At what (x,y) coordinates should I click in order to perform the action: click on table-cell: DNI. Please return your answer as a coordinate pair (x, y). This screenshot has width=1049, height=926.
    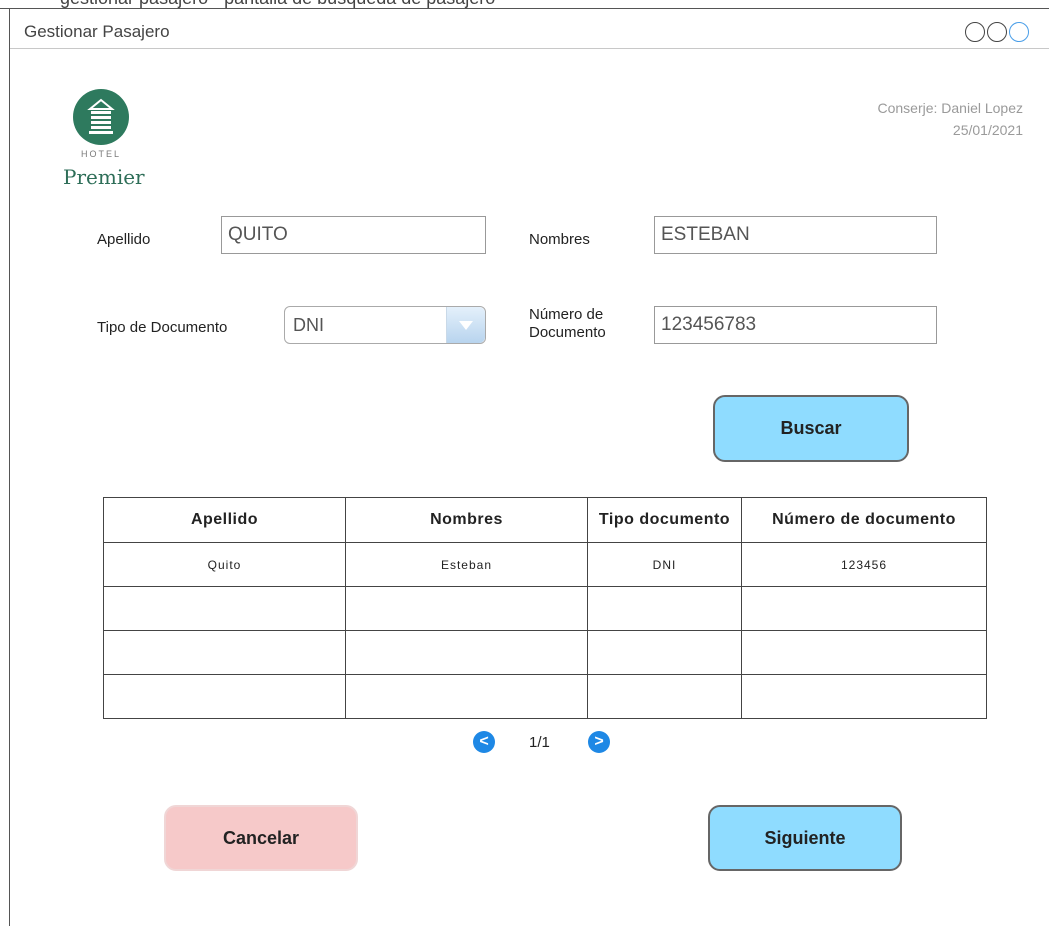
    Looking at the image, I should click on (664, 564).